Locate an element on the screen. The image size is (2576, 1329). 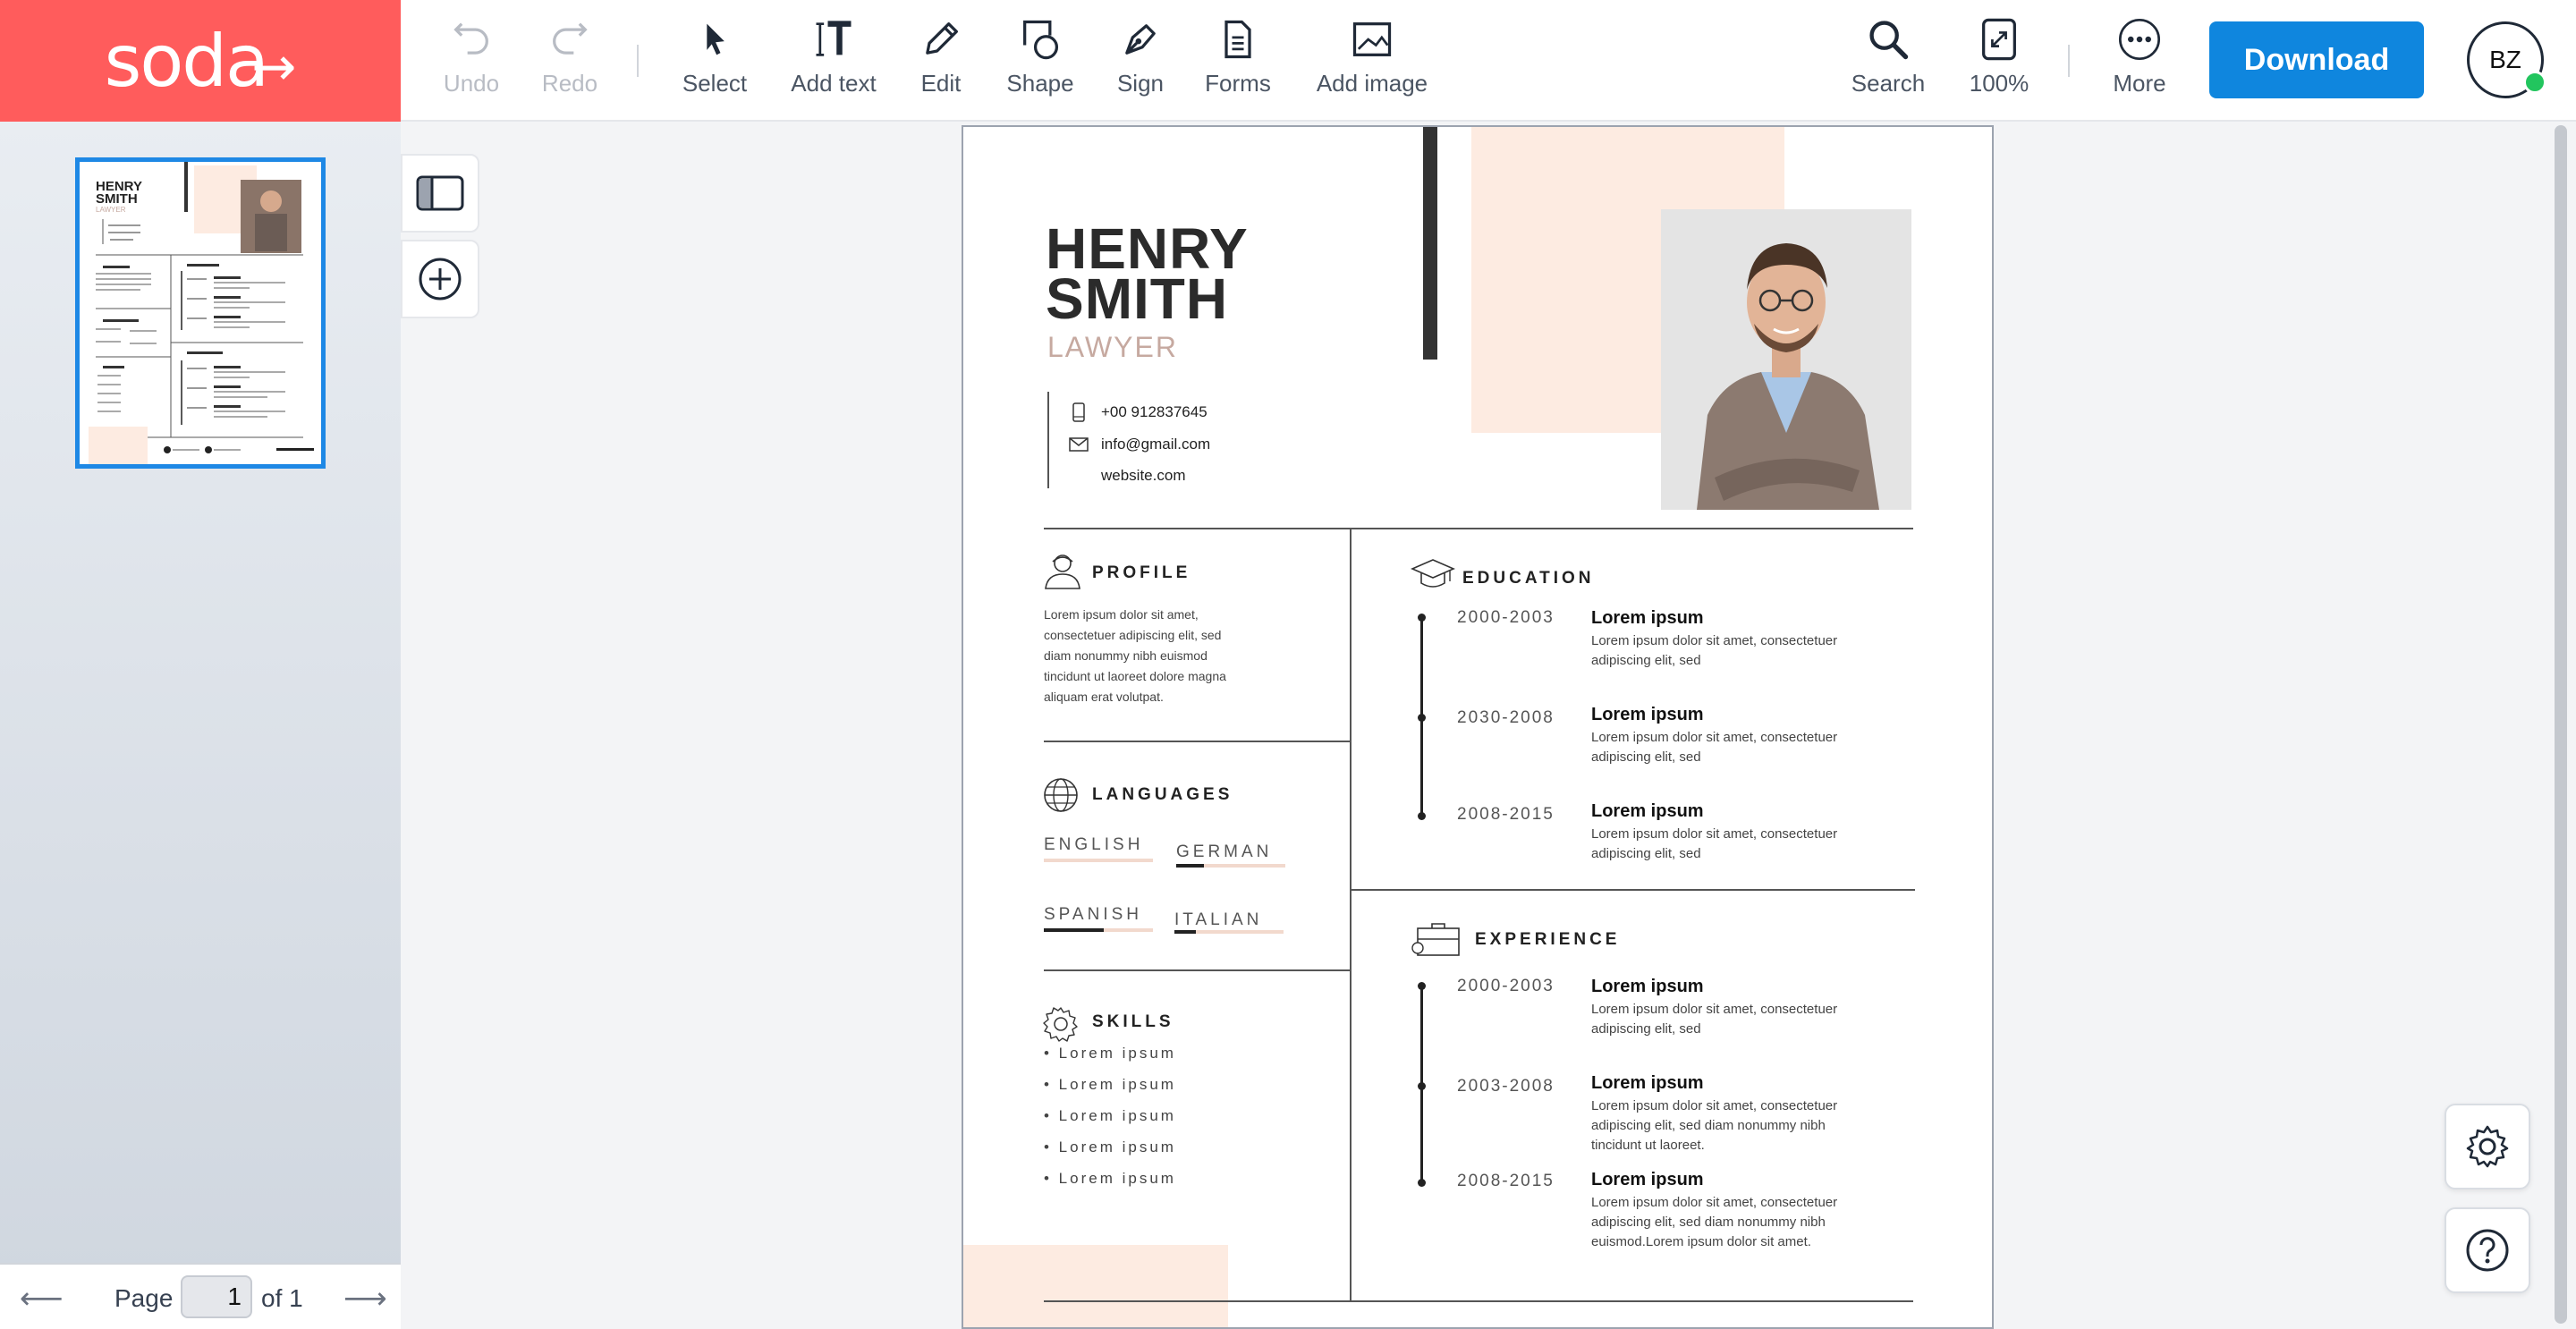
undo-button: Undo is located at coordinates (471, 61).